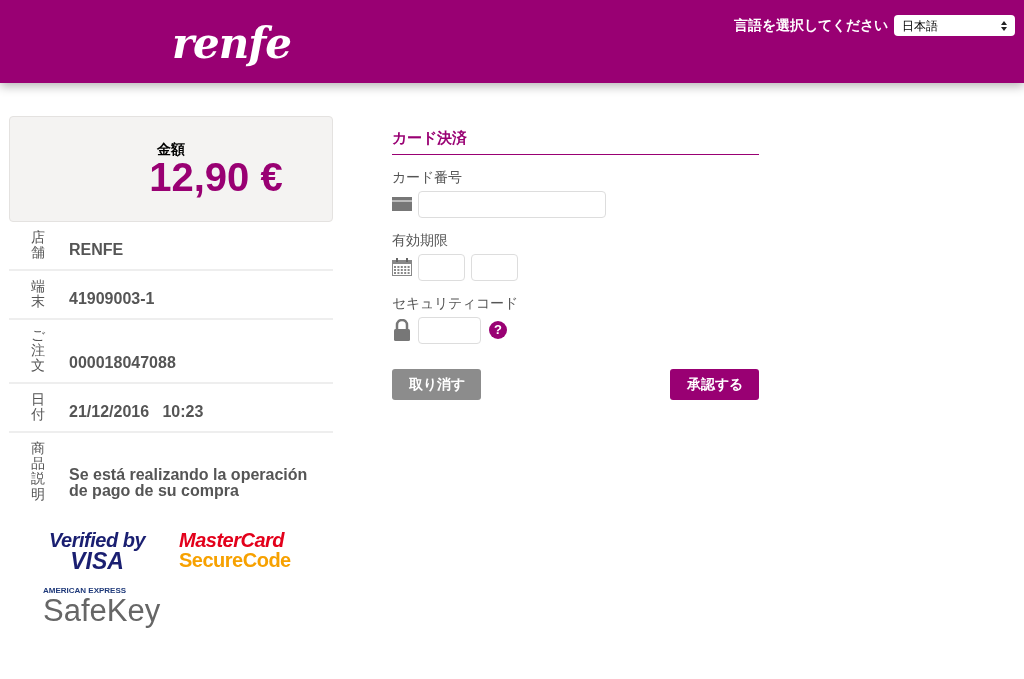 The height and width of the screenshot is (679, 1024). What do you see at coordinates (449, 330) in the screenshot?
I see `security-code-field` at bounding box center [449, 330].